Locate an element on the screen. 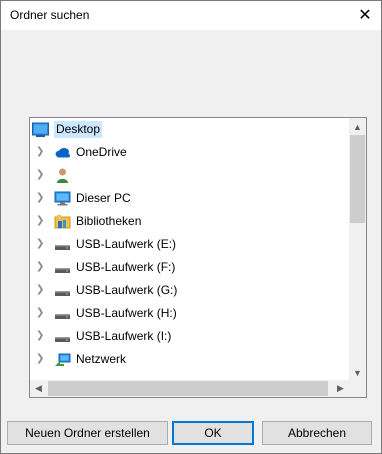 Image resolution: width=382 pixels, height=454 pixels. tree-item-label: Bibliotheken is located at coordinates (109, 221).